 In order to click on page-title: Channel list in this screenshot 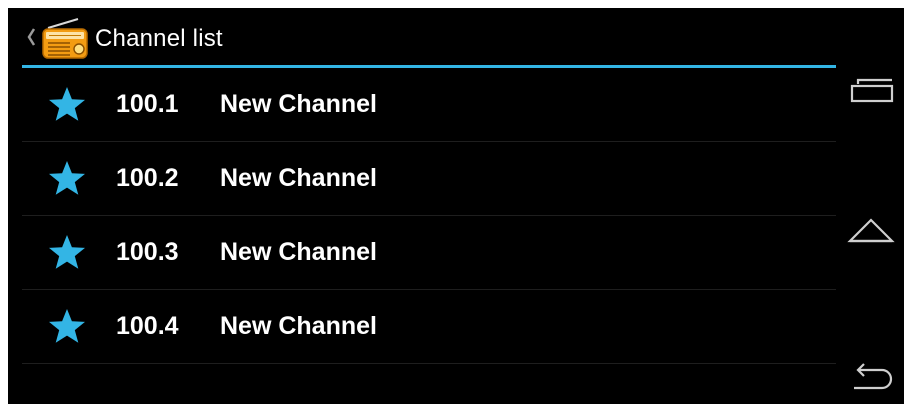, I will do `click(159, 38)`.